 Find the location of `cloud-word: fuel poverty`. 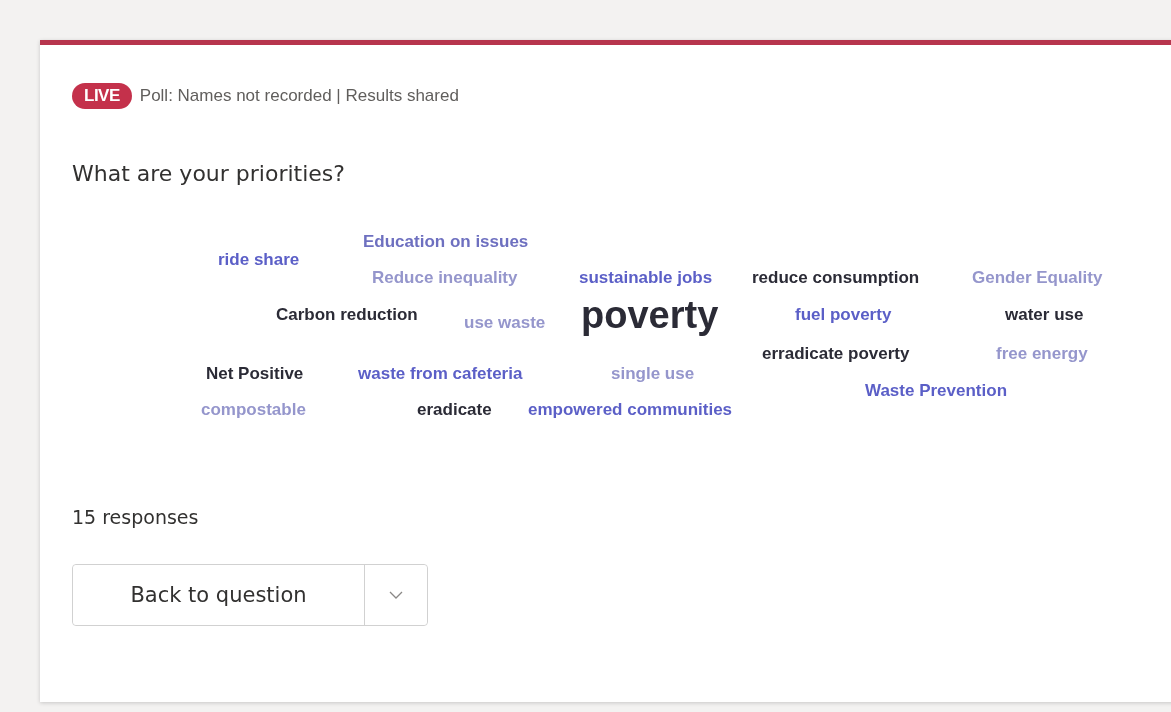

cloud-word: fuel poverty is located at coordinates (843, 314).